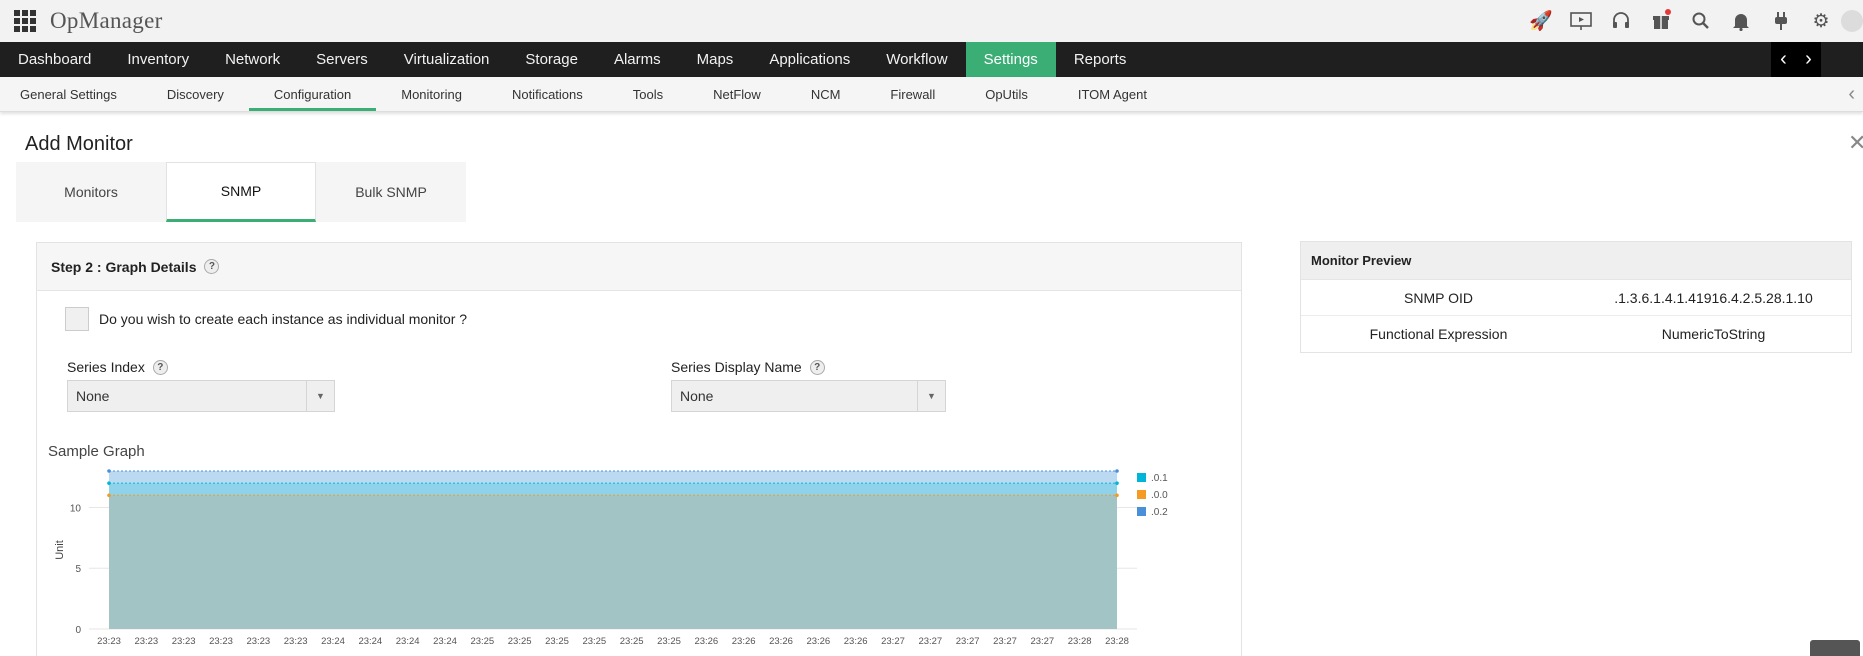 The width and height of the screenshot is (1863, 656). I want to click on nav-virtualization: Virtualization, so click(447, 59).